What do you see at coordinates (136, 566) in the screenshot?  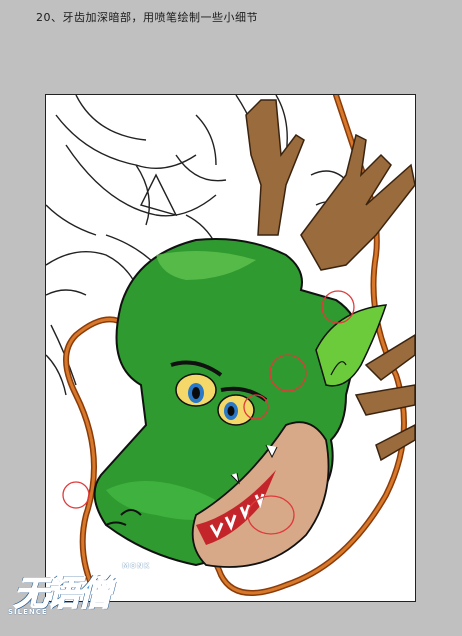 I see `watermark-subtext-right: MONK` at bounding box center [136, 566].